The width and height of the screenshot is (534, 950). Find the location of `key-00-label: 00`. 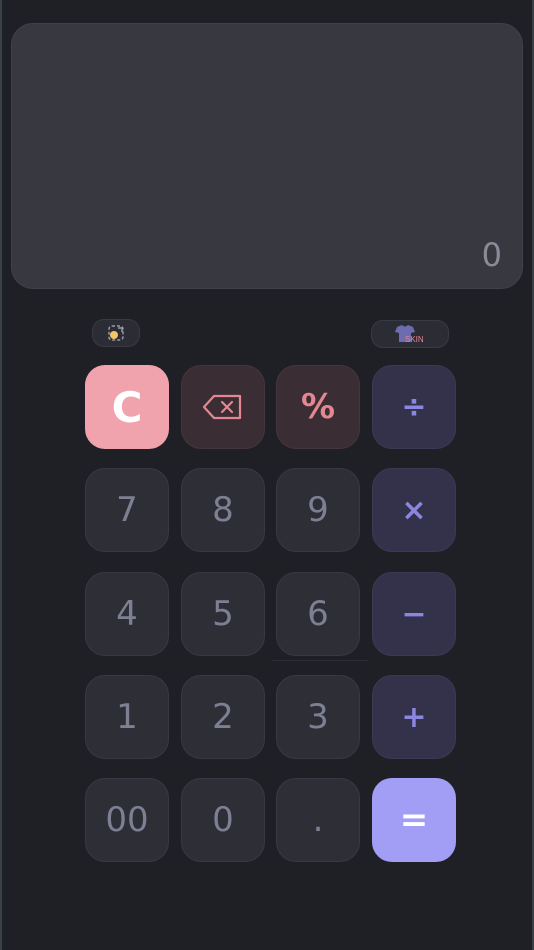

key-00-label: 00 is located at coordinates (127, 820).